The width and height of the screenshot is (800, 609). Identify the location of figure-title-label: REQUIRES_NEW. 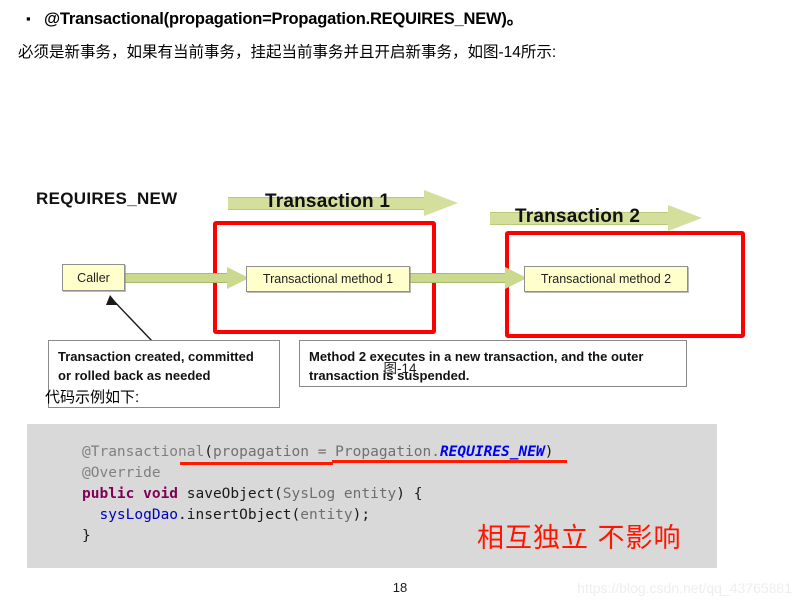
(107, 198).